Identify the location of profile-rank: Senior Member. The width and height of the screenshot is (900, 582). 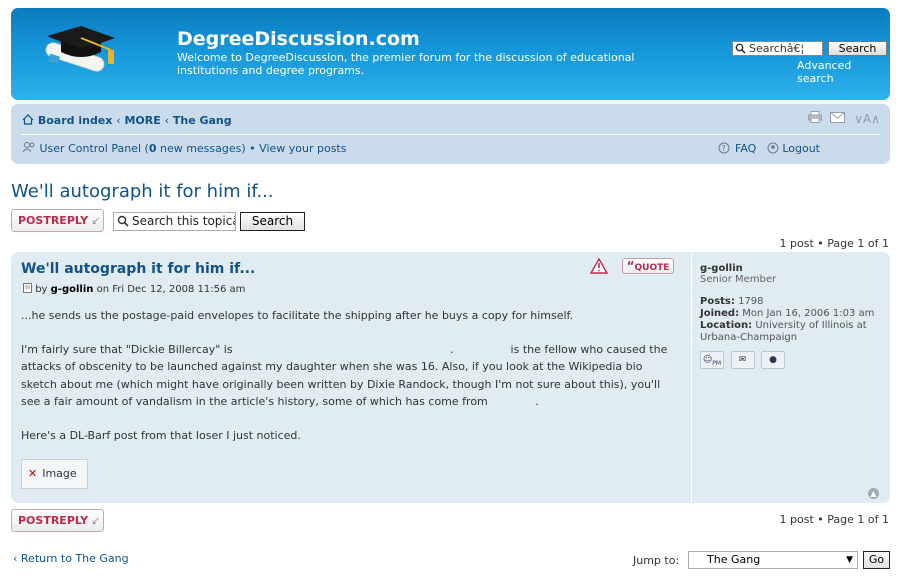
(738, 279).